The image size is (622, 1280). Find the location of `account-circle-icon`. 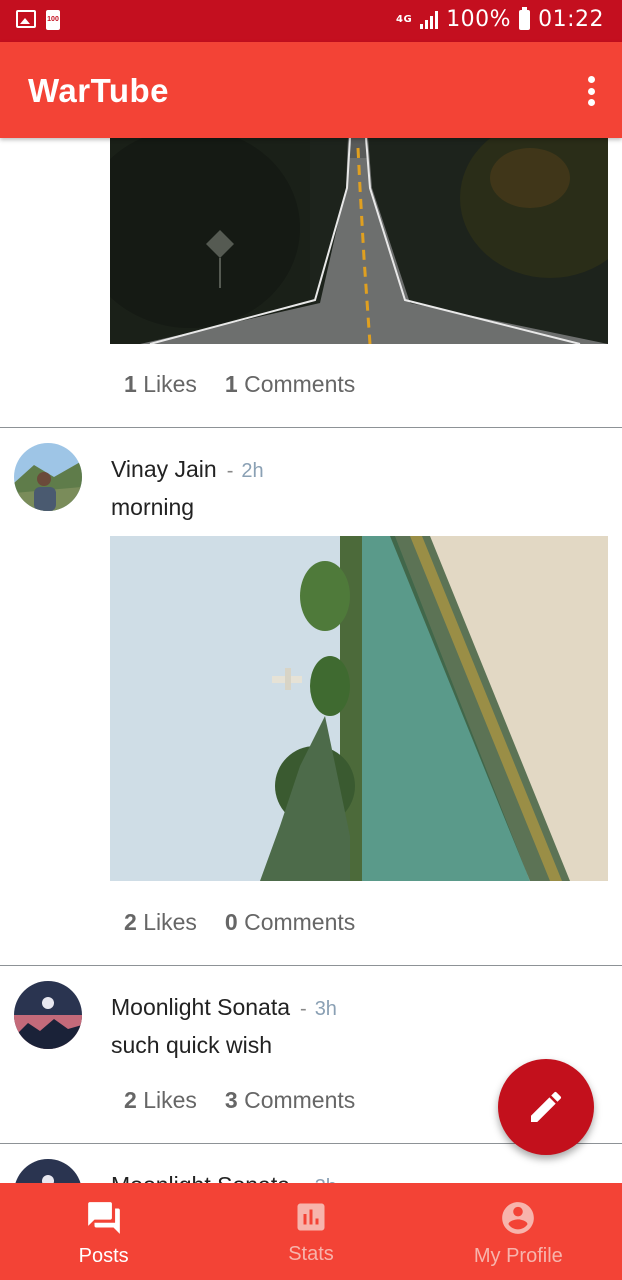

account-circle-icon is located at coordinates (518, 1218).